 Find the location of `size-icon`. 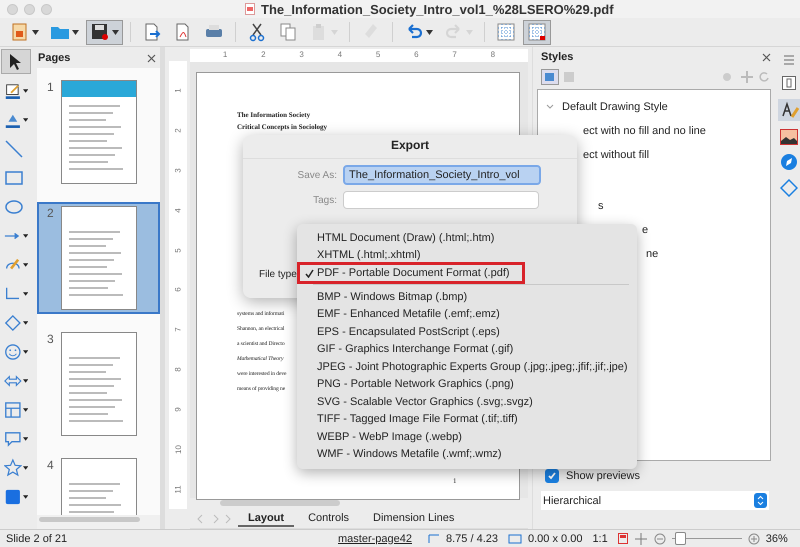

size-icon is located at coordinates (515, 539).